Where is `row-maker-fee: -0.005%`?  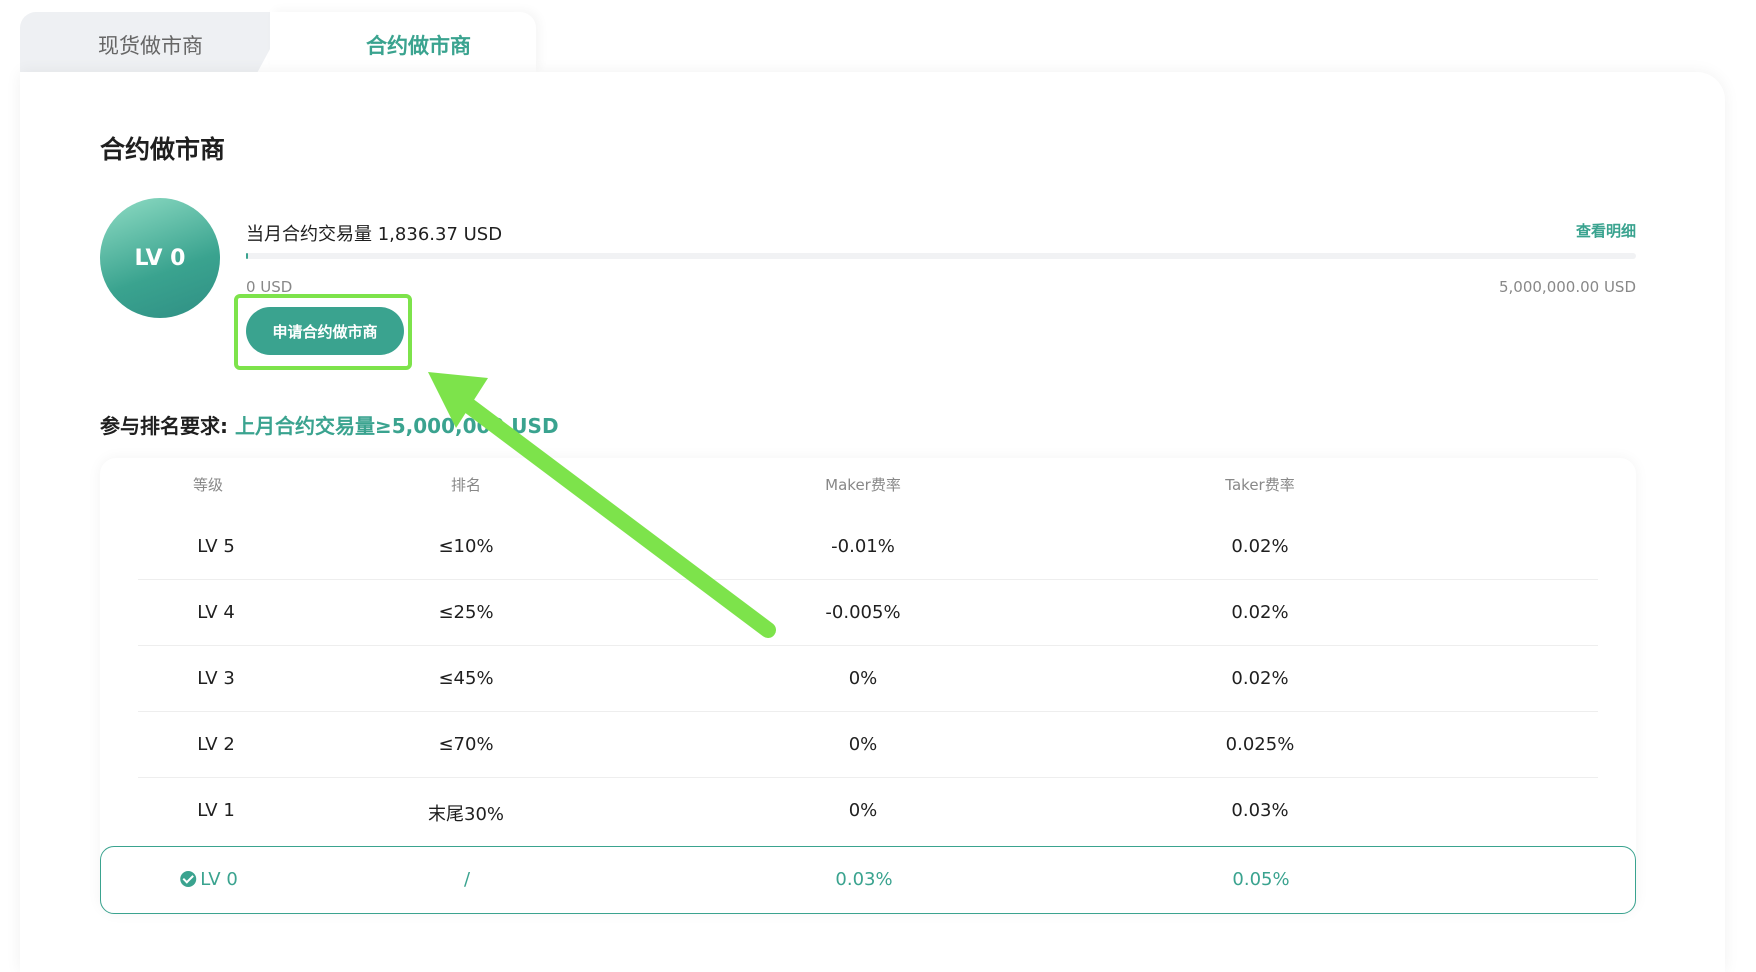 row-maker-fee: -0.005% is located at coordinates (863, 612).